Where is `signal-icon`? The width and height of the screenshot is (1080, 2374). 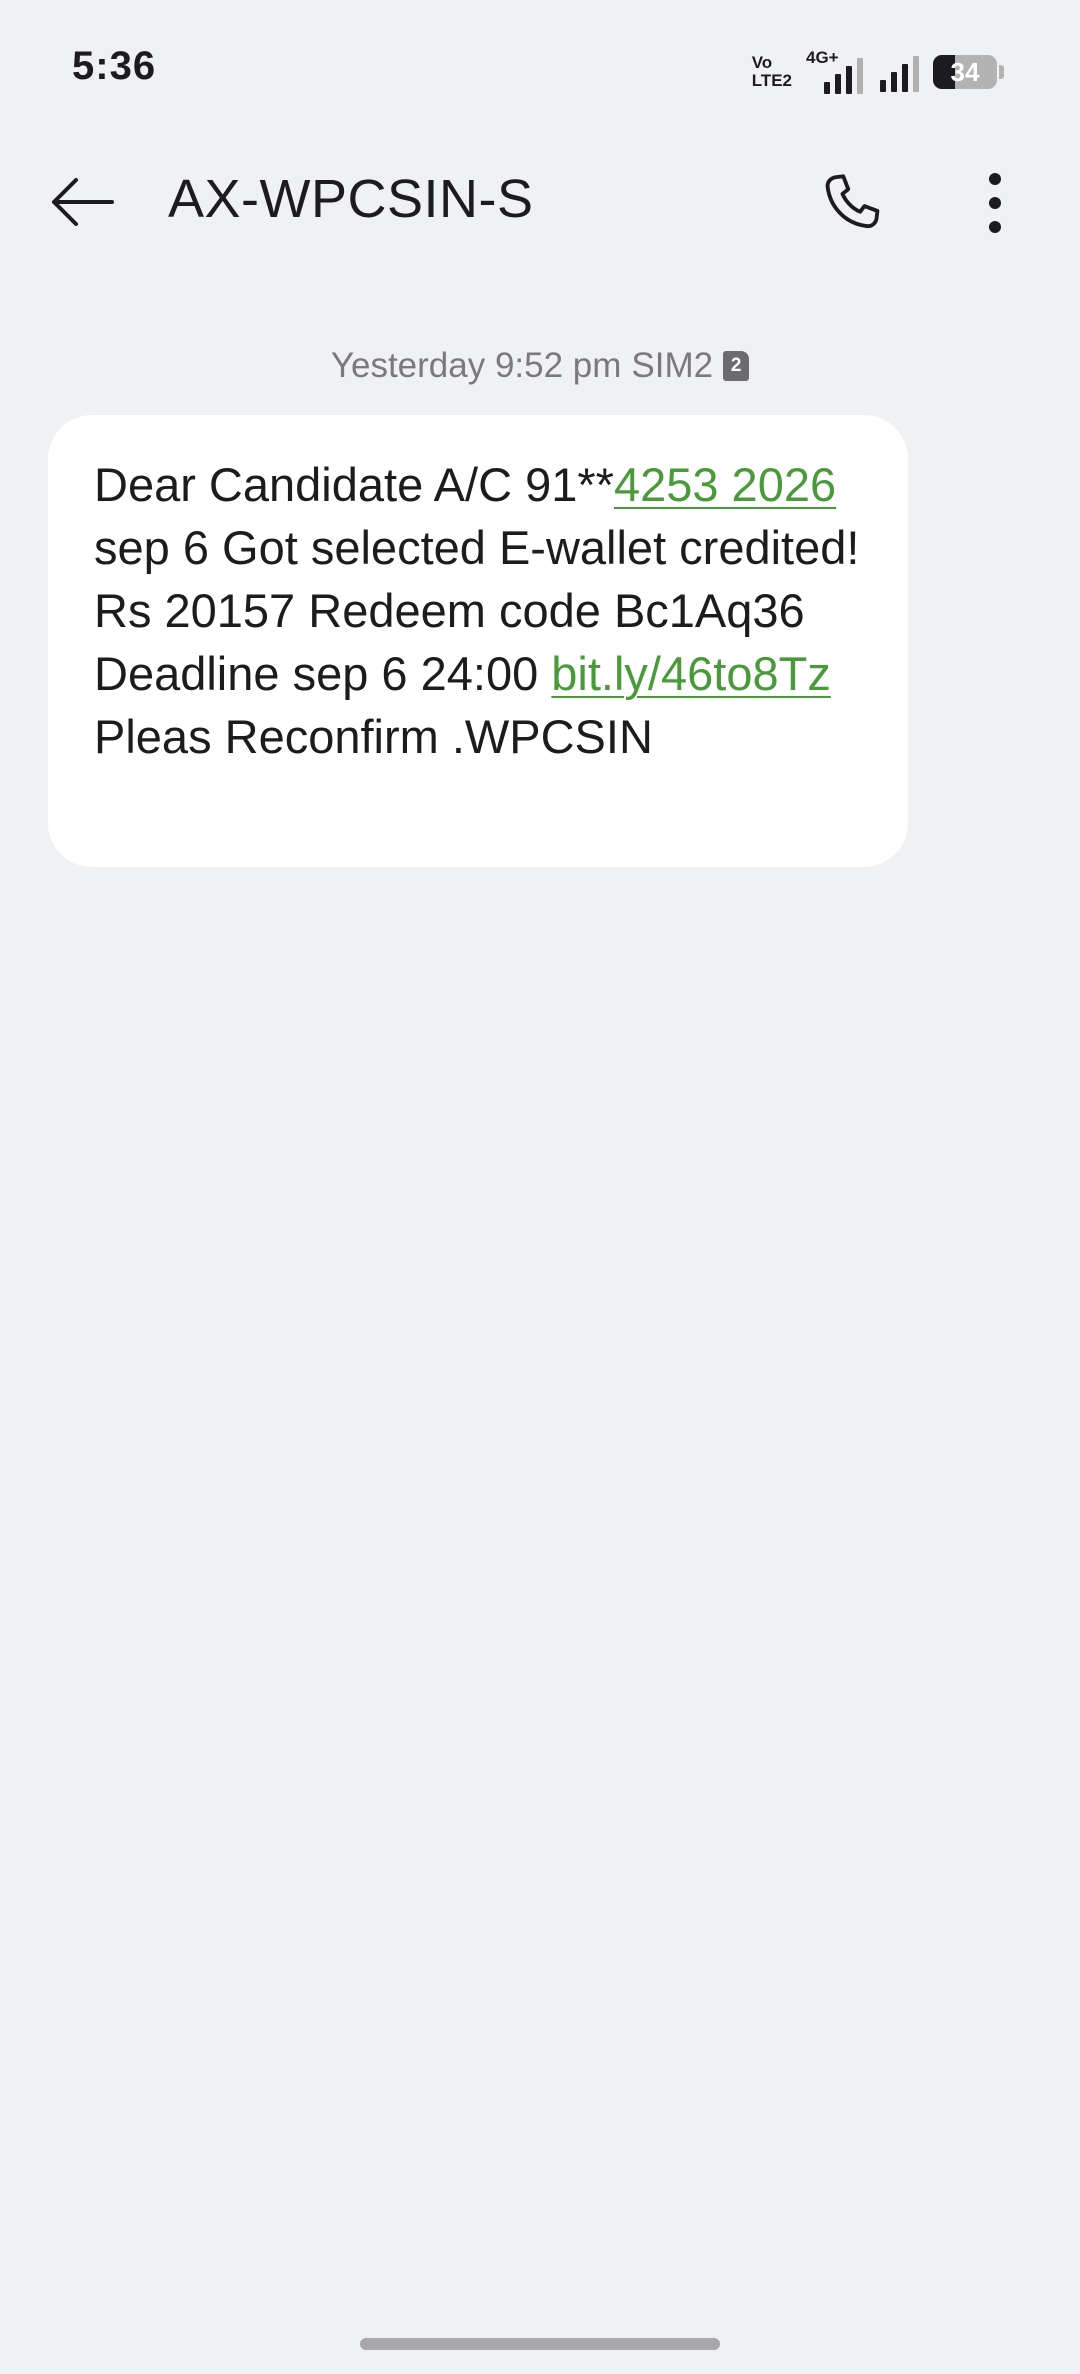 signal-icon is located at coordinates (843, 74).